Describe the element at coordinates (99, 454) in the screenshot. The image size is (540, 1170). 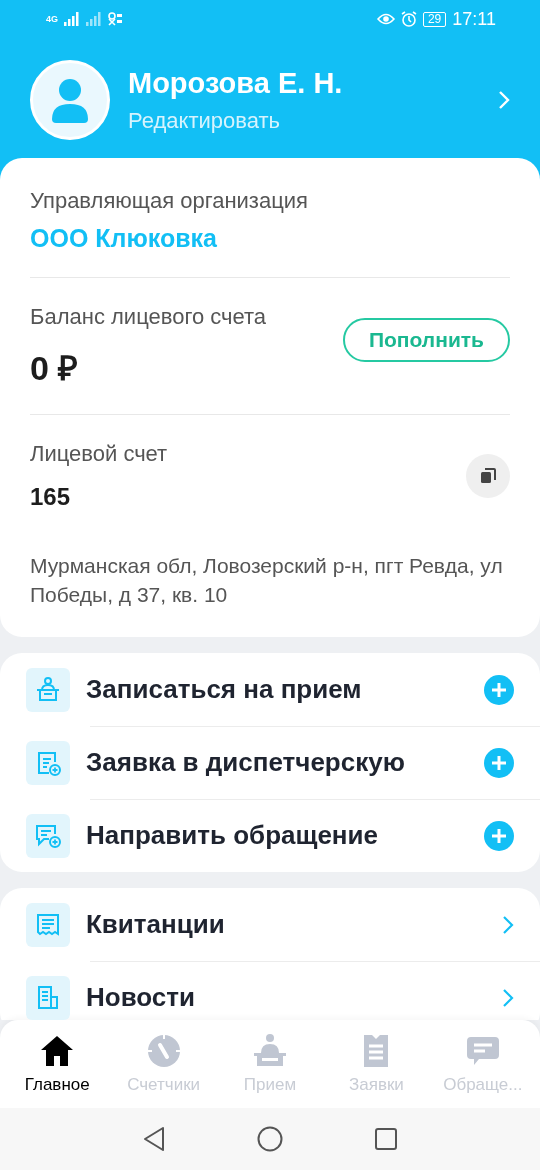
I see `account-label: Лицевой счет` at that location.